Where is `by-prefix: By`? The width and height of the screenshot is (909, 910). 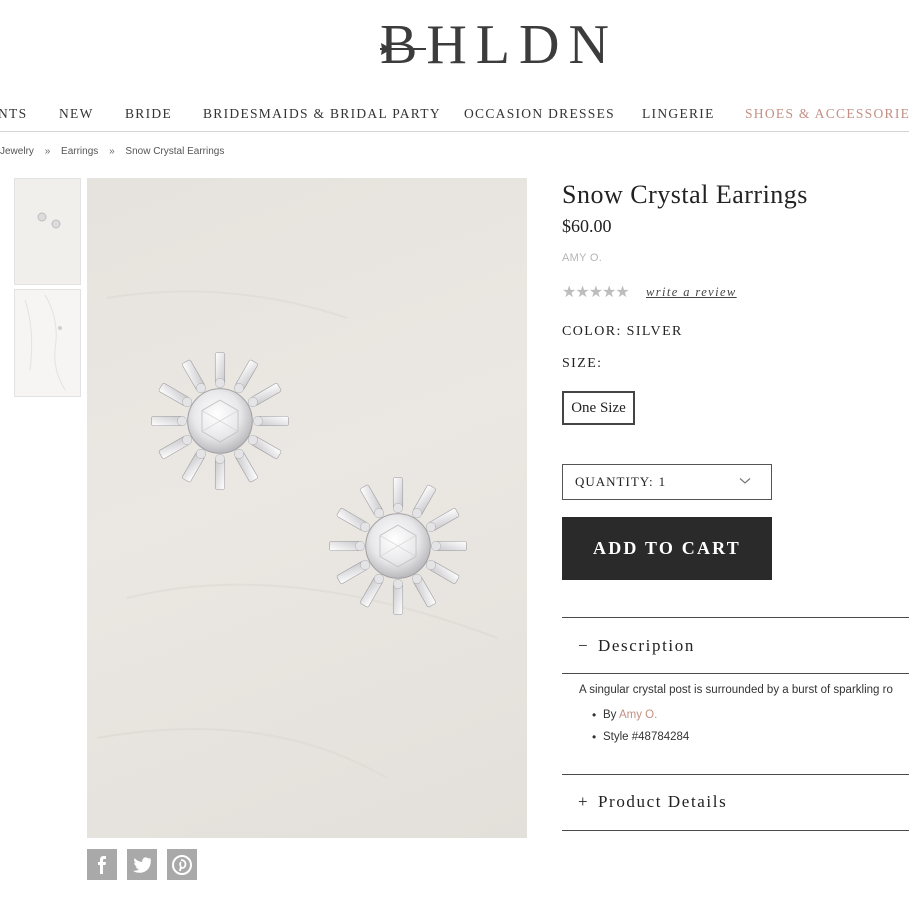 by-prefix: By is located at coordinates (610, 715).